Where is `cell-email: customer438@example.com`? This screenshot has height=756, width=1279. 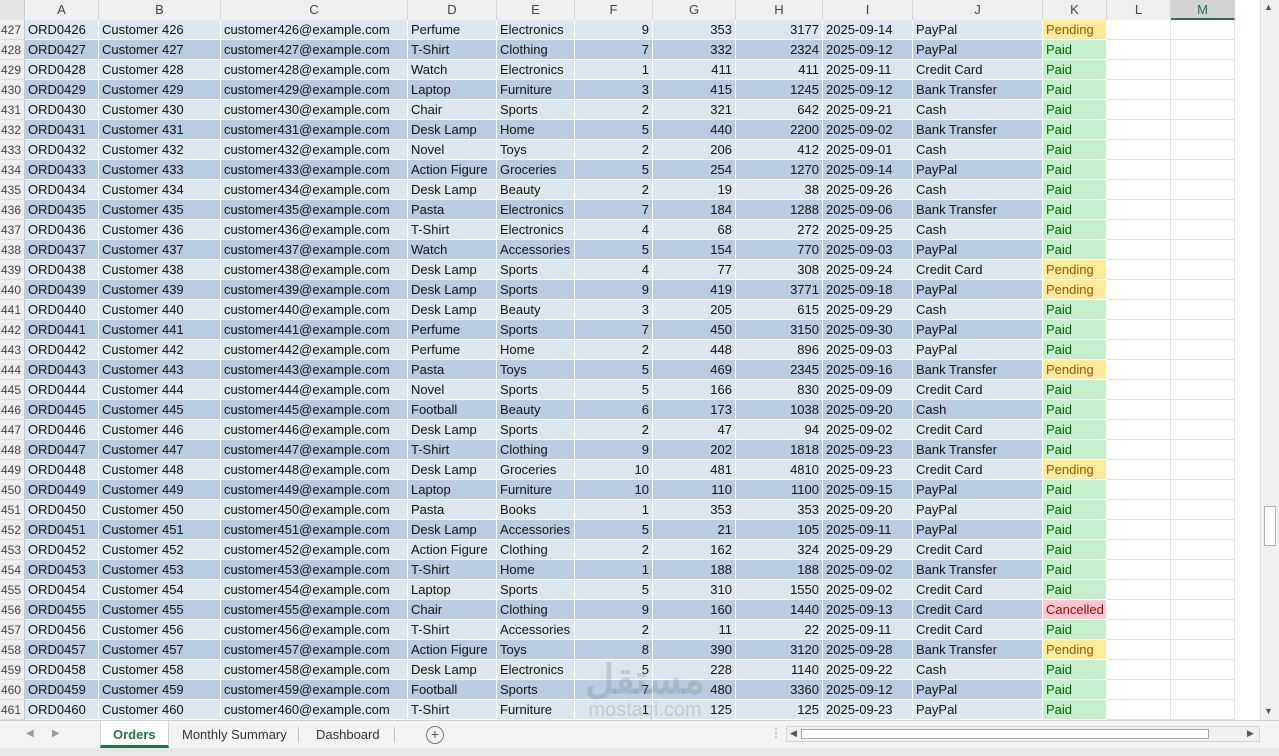
cell-email: customer438@example.com is located at coordinates (314, 270).